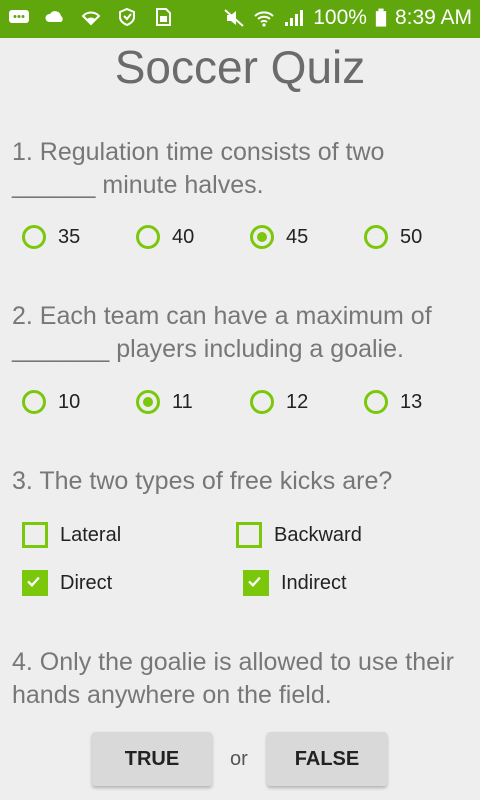 The image size is (480, 800). What do you see at coordinates (239, 759) in the screenshot?
I see `or-label: or` at bounding box center [239, 759].